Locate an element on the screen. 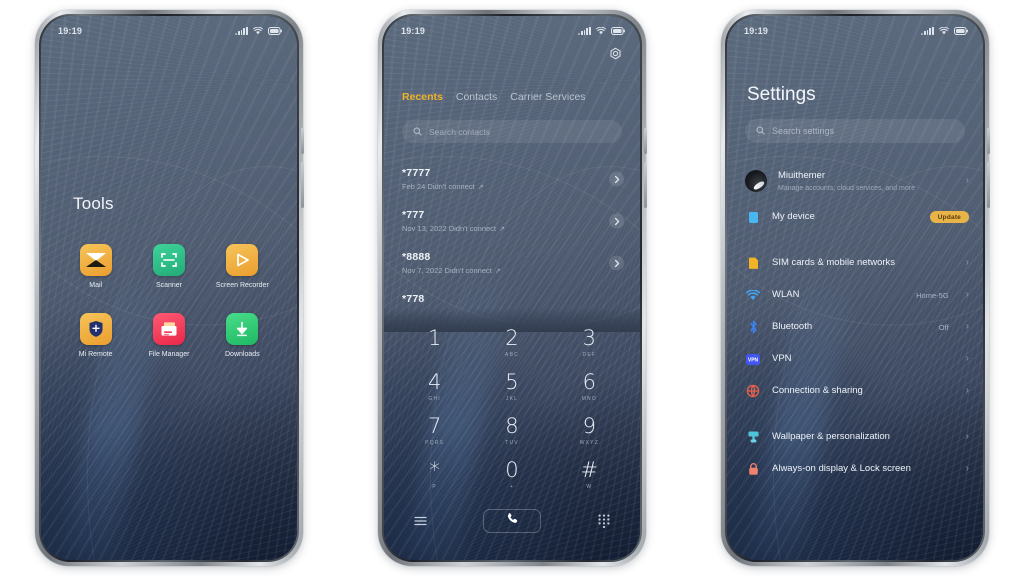 The width and height of the screenshot is (1024, 576). call-number: *8888 is located at coordinates (416, 257).